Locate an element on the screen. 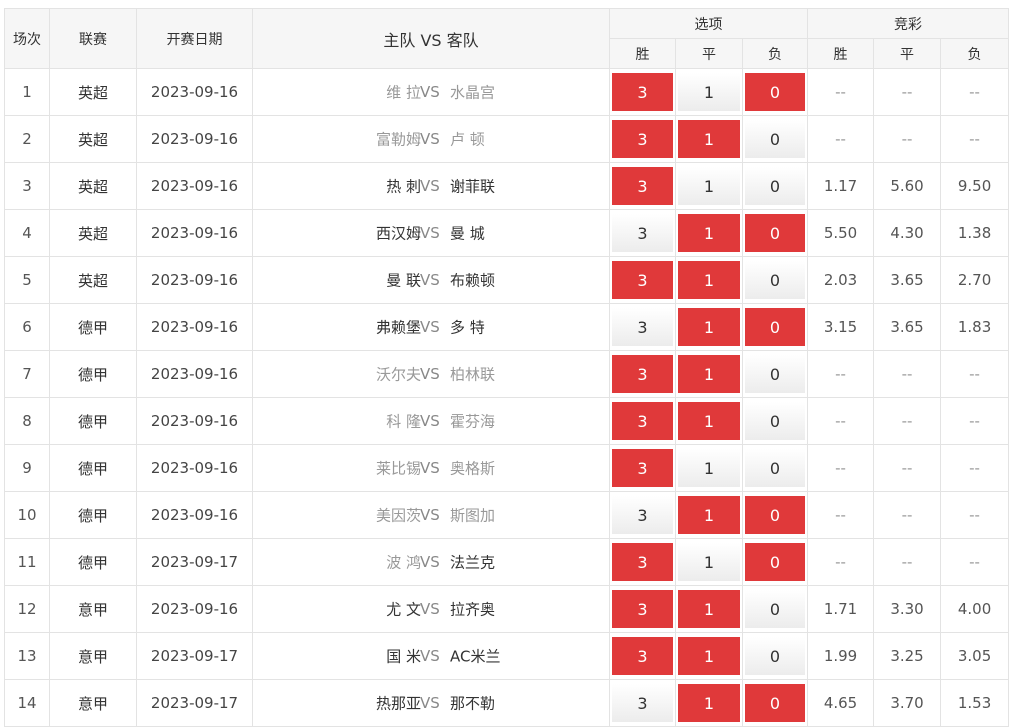 The height and width of the screenshot is (727, 1011). teams-cell: 弗赖堡 VS 多 特 is located at coordinates (431, 327).